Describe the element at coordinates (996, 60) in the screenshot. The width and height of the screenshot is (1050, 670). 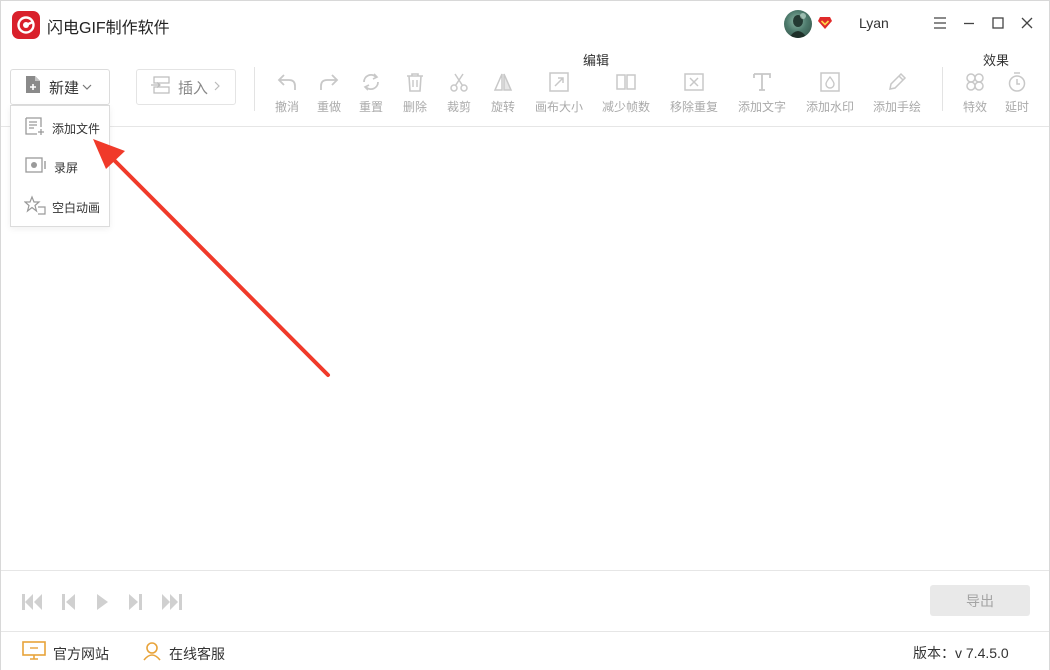
I see `effects-group-label: 效果` at that location.